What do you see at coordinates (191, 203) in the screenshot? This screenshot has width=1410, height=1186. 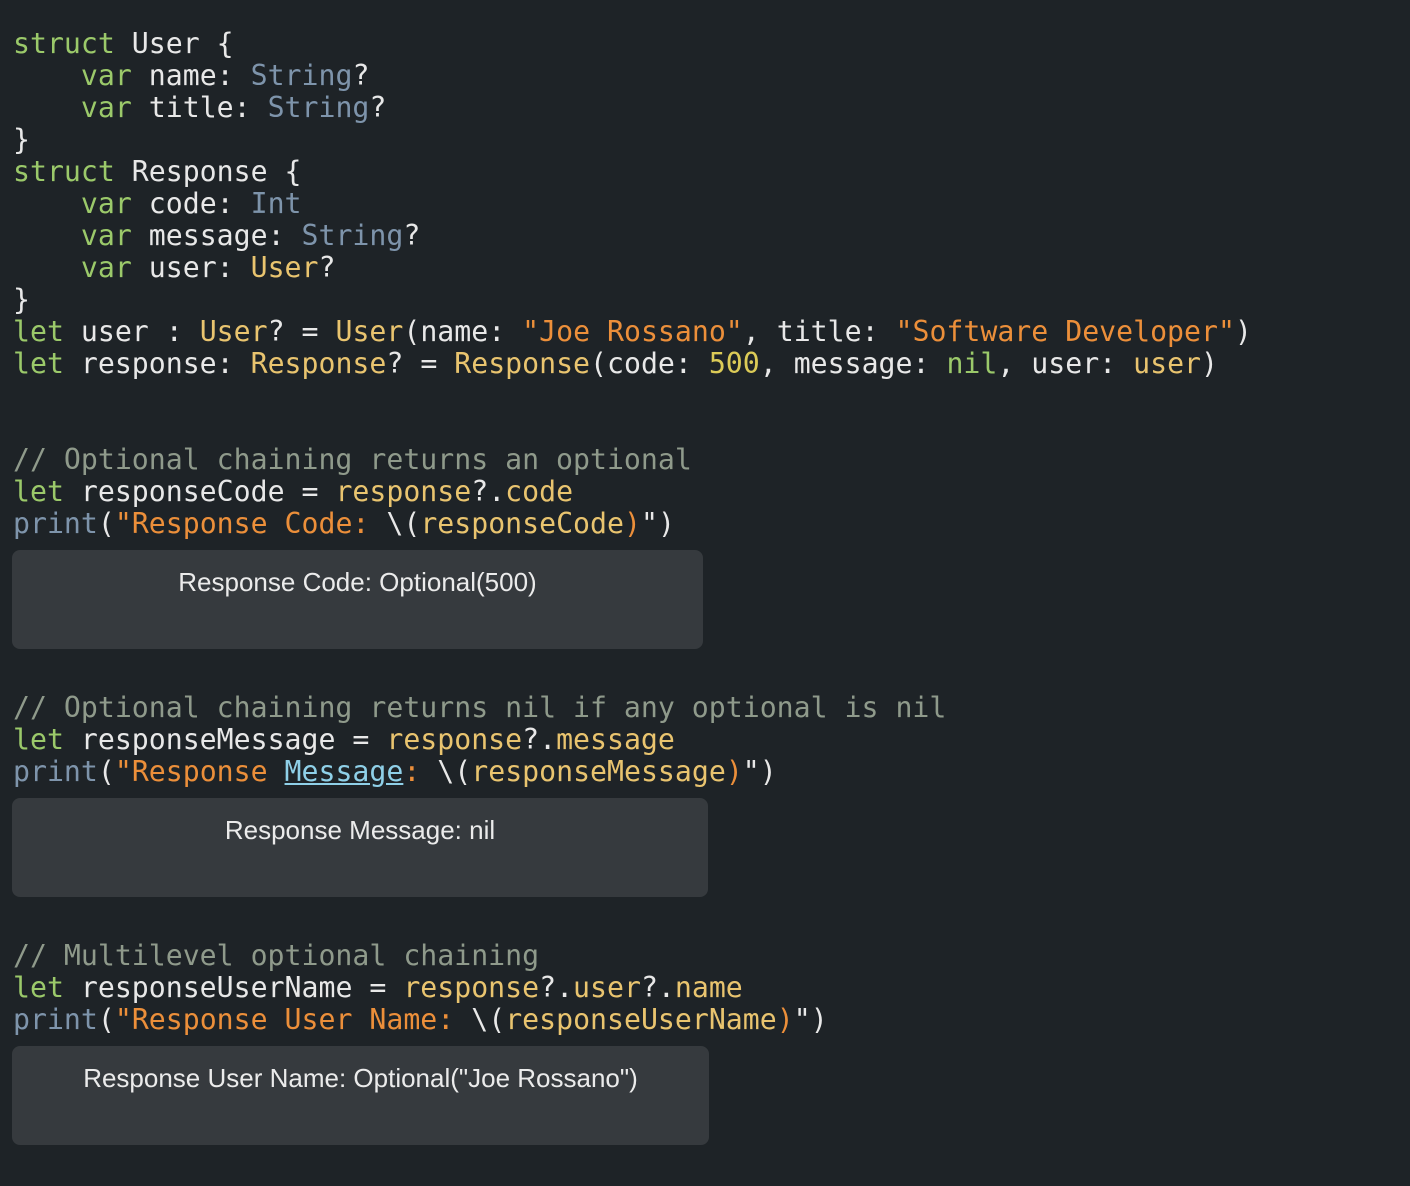 I see `code-token: code:` at bounding box center [191, 203].